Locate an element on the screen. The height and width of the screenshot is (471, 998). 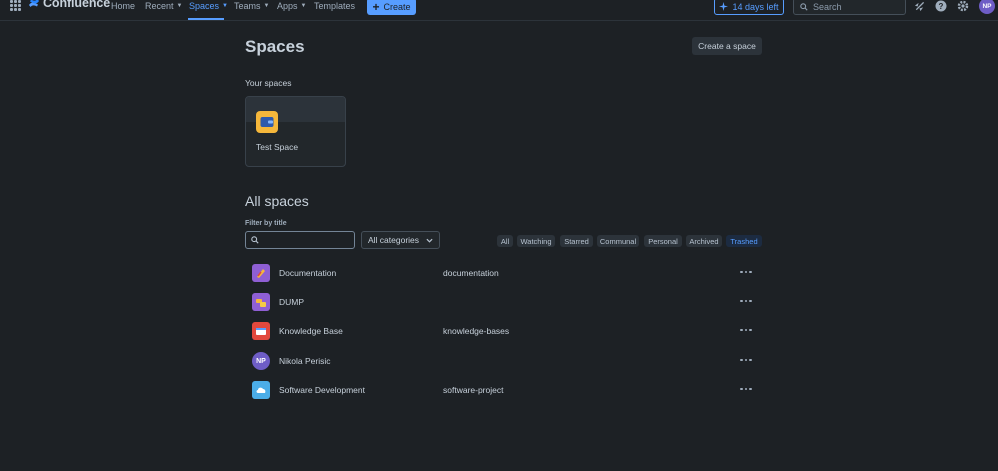
nav-recent-label: Recent is located at coordinates (159, 5).